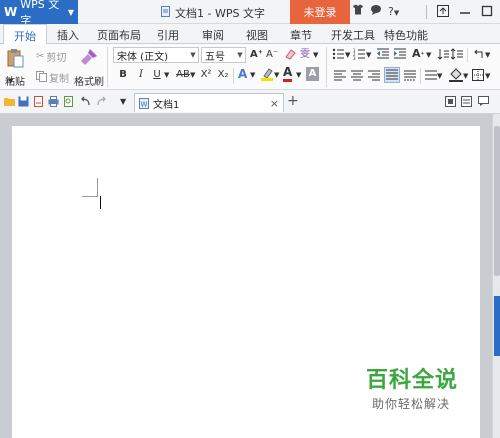  Describe the element at coordinates (418, 54) in the screenshot. I see `change-case-button: A⁺` at that location.